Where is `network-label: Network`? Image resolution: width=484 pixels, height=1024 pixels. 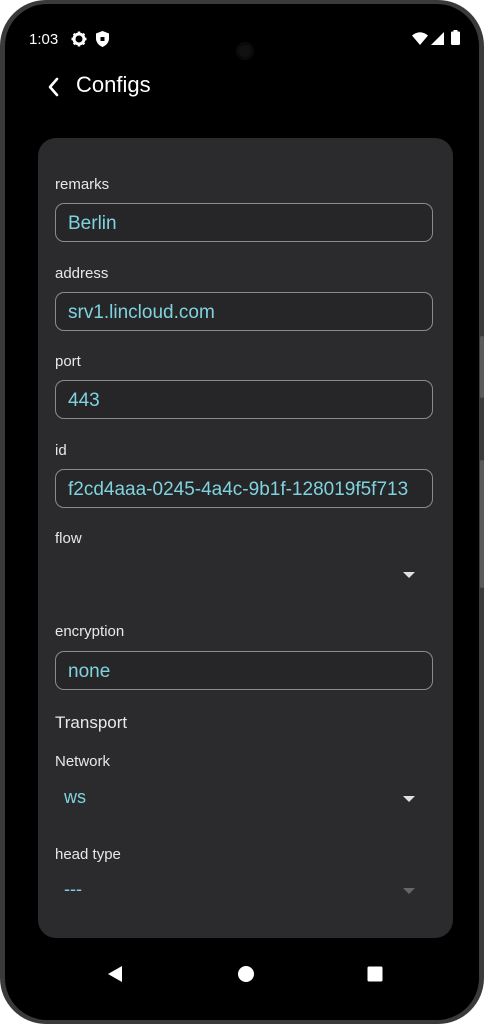
network-label: Network is located at coordinates (83, 761).